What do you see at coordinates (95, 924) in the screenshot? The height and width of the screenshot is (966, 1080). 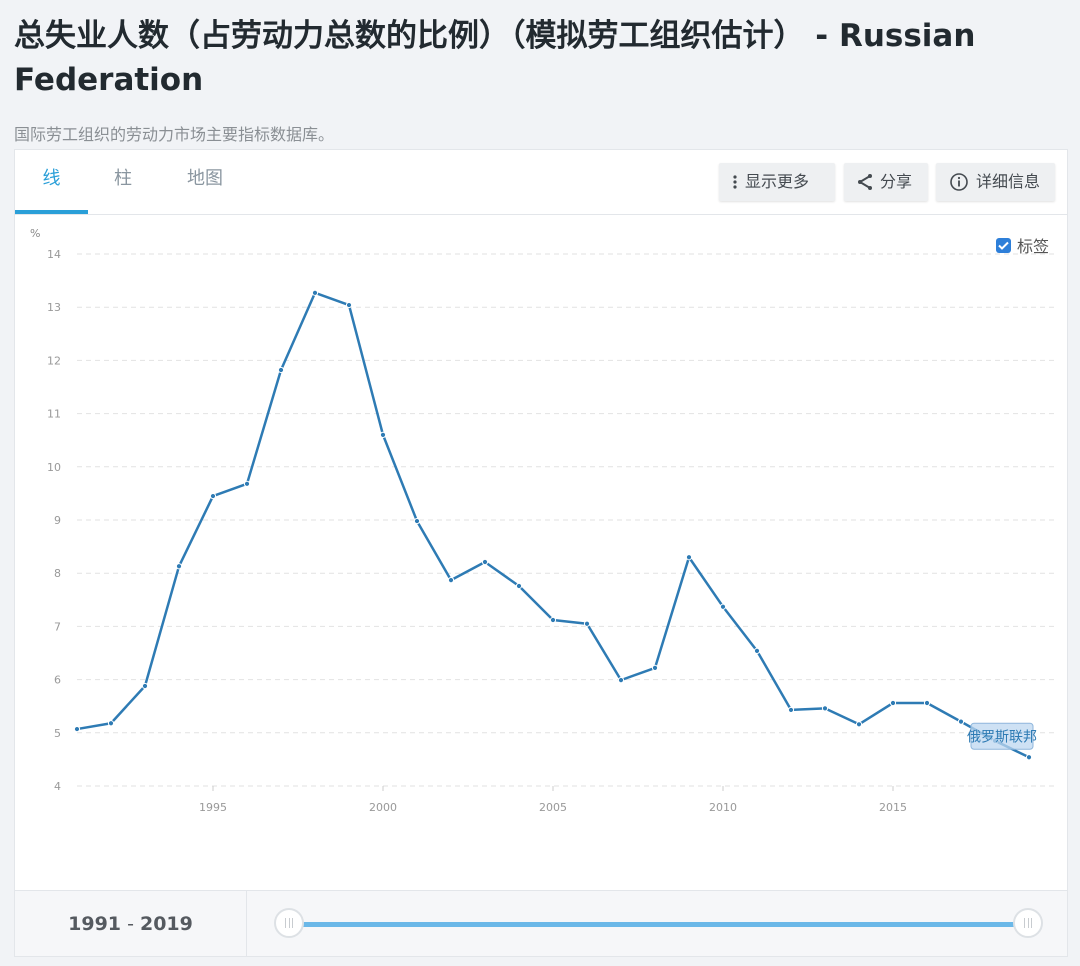 I see `range-start: 1991` at bounding box center [95, 924].